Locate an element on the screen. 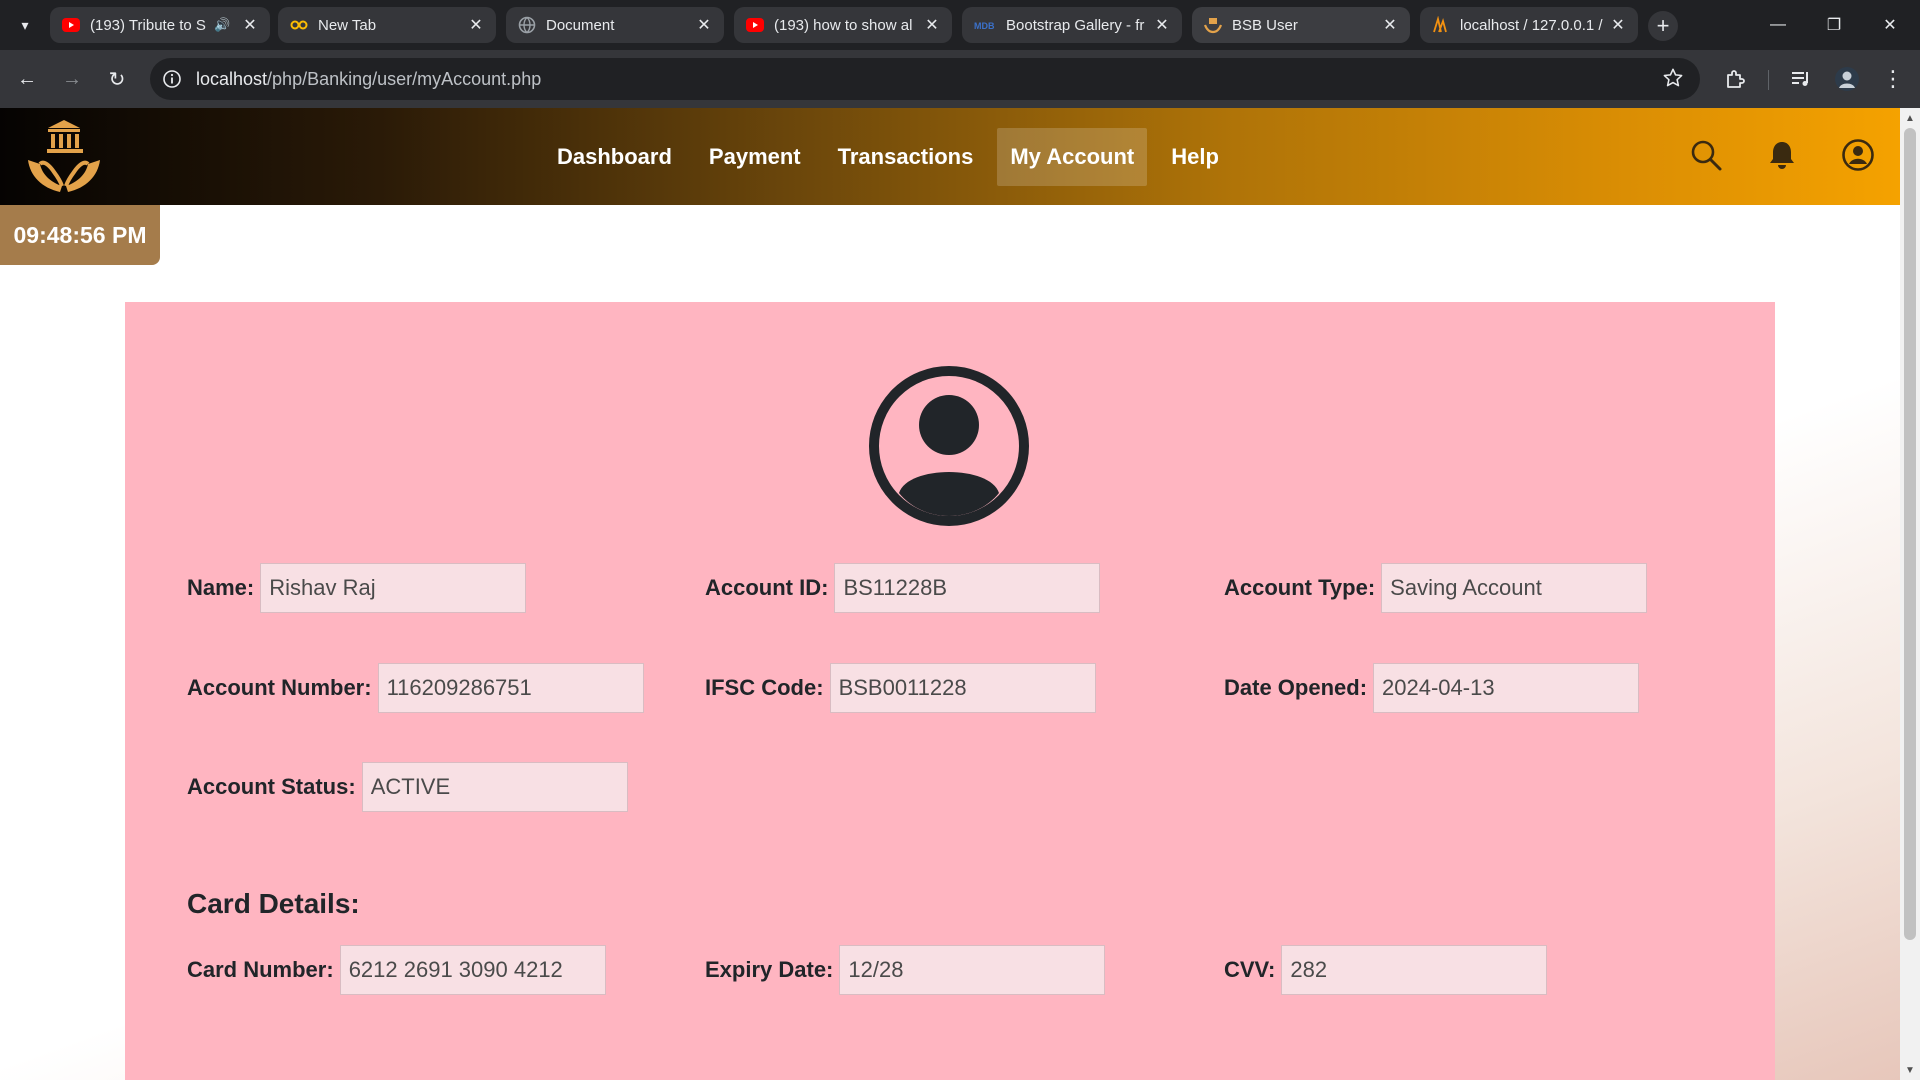 Image resolution: width=1920 pixels, height=1080 pixels. bookmark-star-icon is located at coordinates (1673, 78).